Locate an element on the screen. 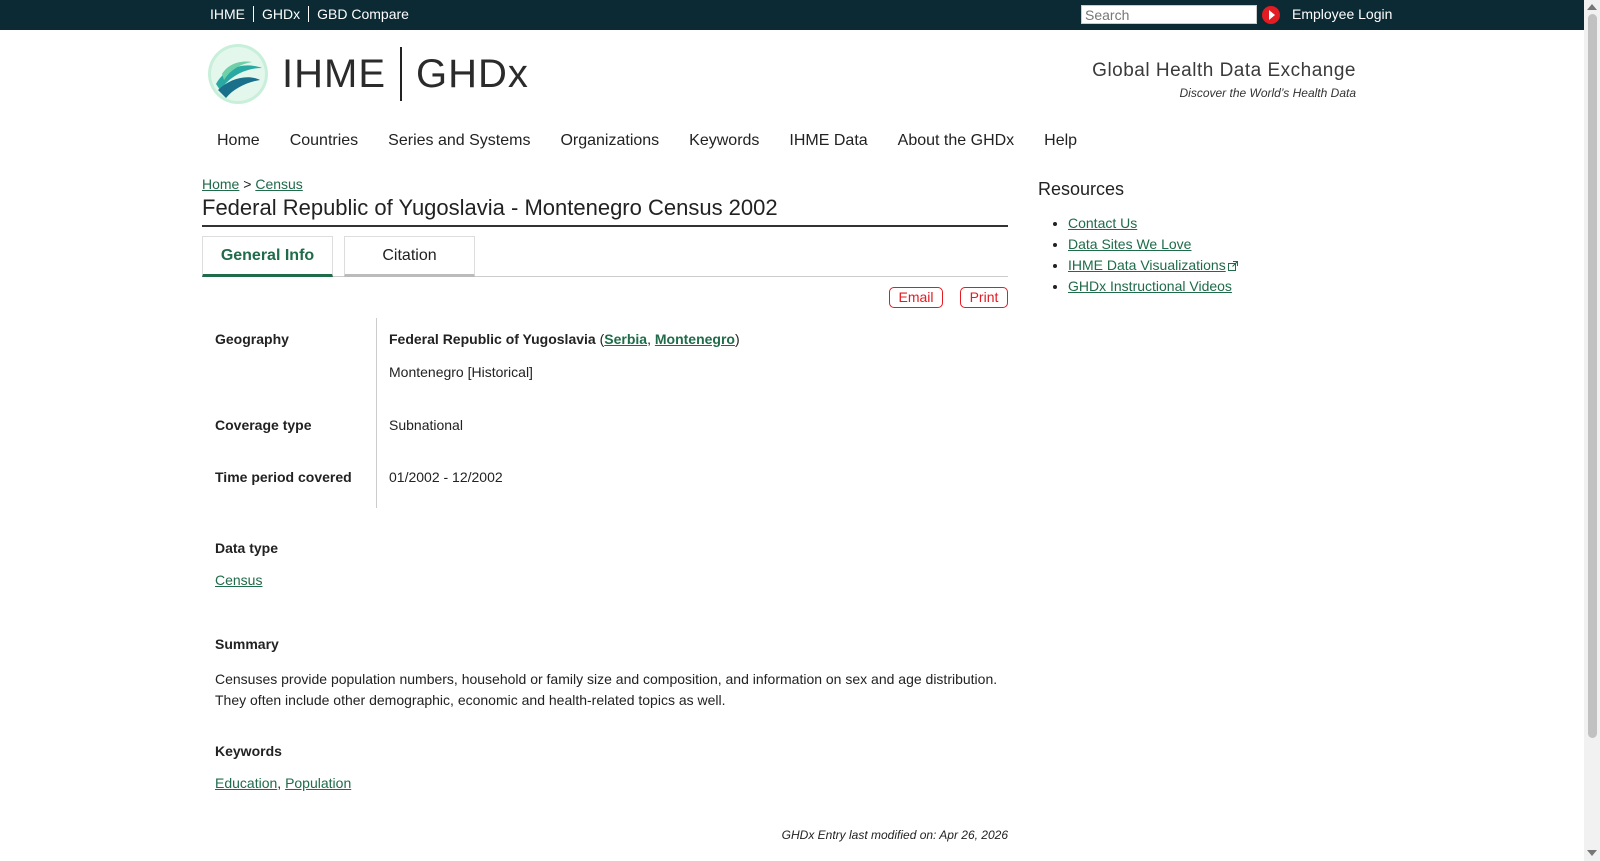 The image size is (1600, 861). data-type-census-link: Census is located at coordinates (238, 580).